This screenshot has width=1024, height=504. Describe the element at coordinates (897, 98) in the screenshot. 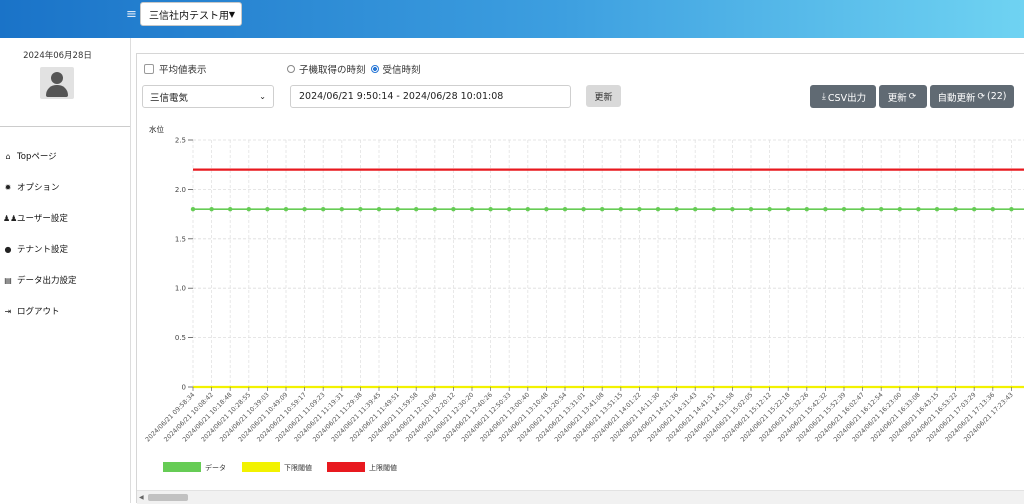

I see `refresh-label: 更新` at that location.